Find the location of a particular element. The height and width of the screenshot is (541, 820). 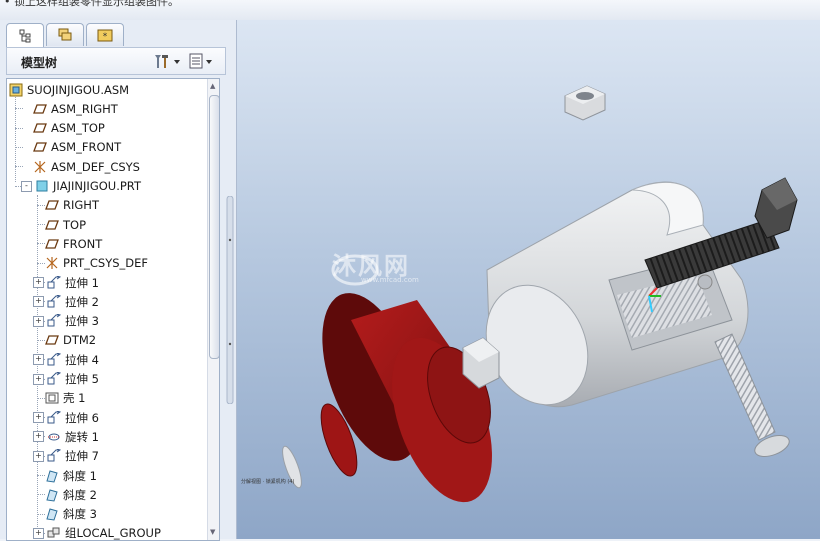

layers-tab is located at coordinates (65, 34).